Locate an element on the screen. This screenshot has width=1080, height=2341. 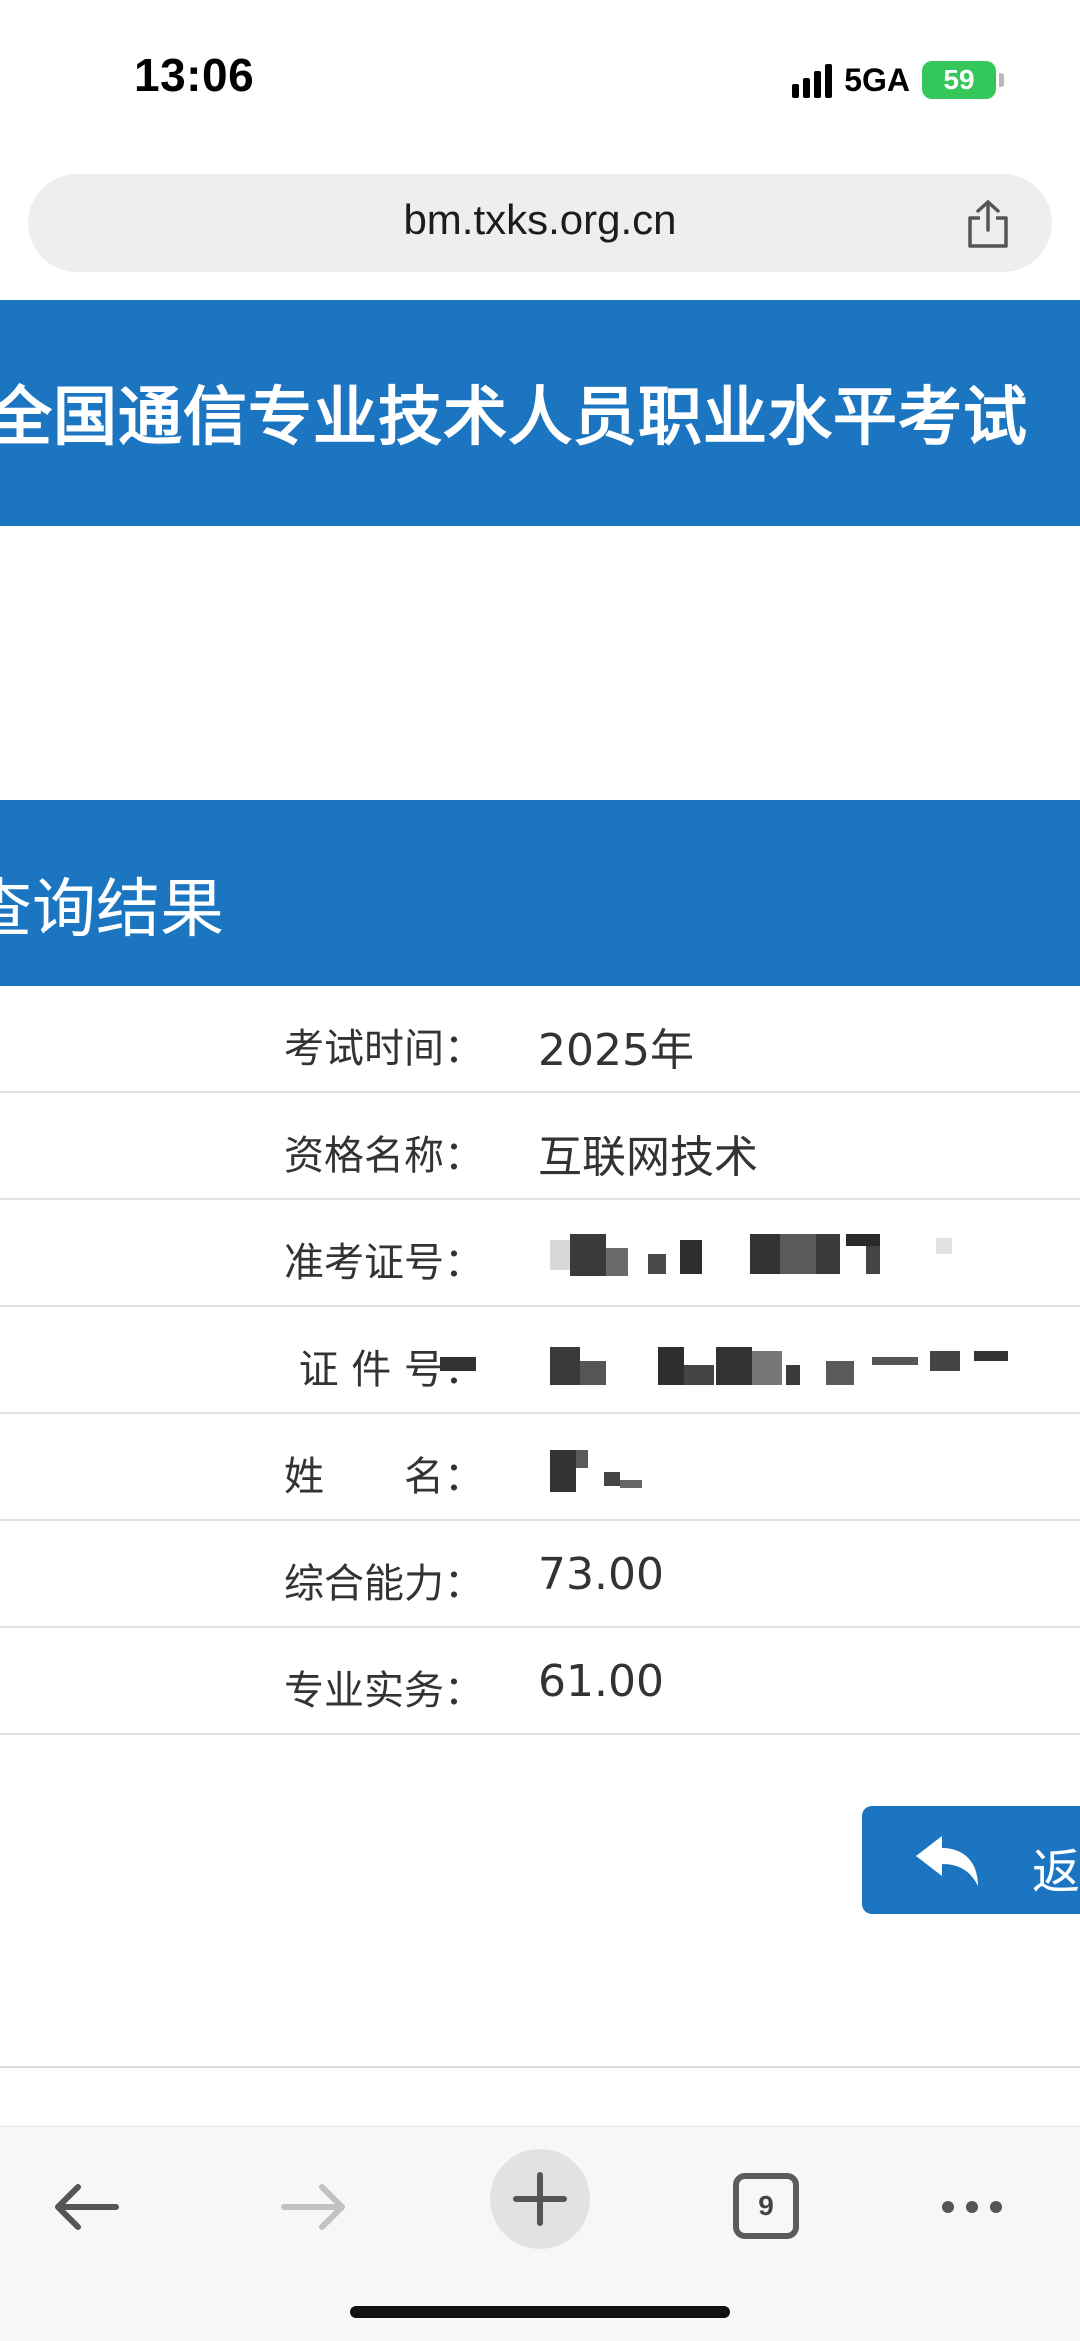
nav-forward-button is located at coordinates (314, 2207).